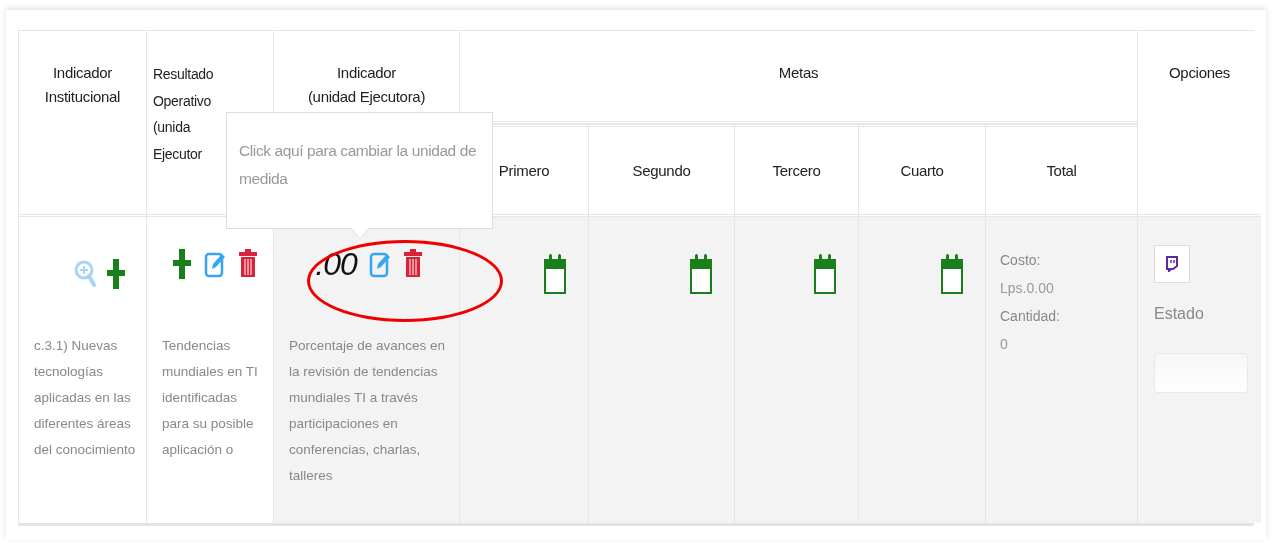 The image size is (1272, 556). What do you see at coordinates (183, 114) in the screenshot?
I see `column-header: Resultado Operativo (unida Ejecutor` at bounding box center [183, 114].